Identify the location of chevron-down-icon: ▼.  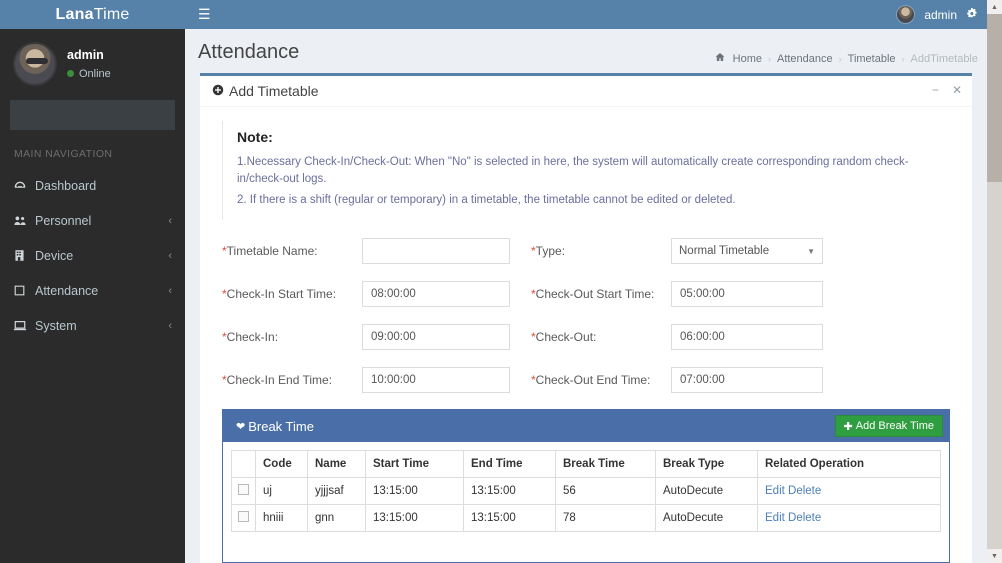
(811, 251).